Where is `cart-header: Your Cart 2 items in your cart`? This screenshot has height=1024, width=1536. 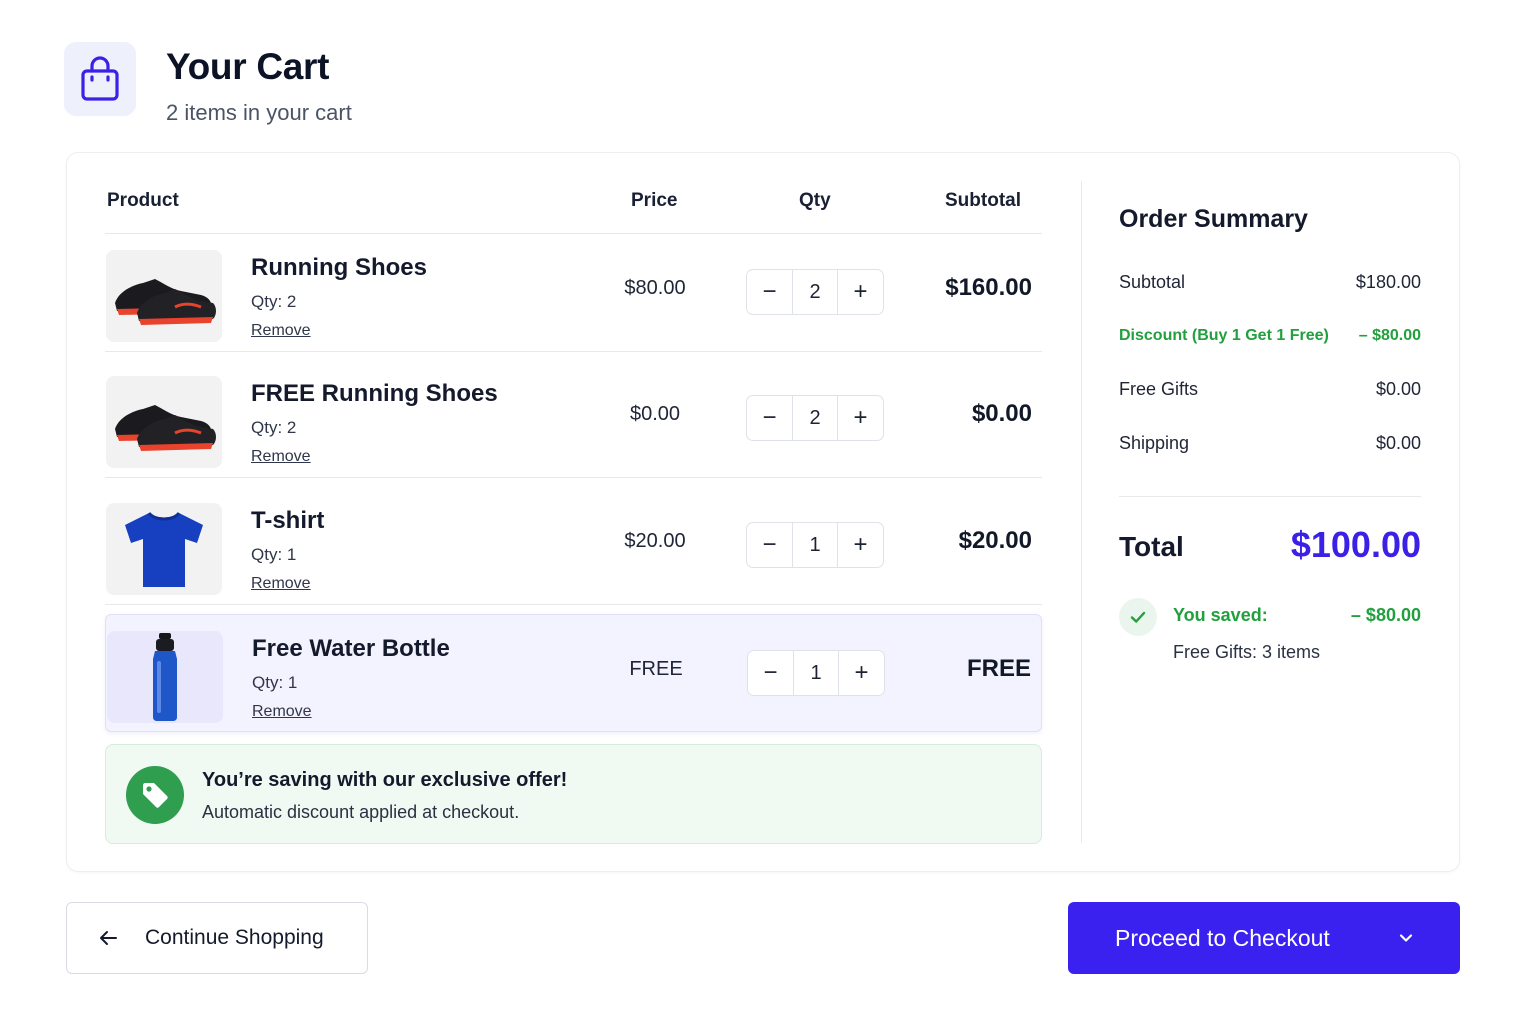
cart-header: Your Cart 2 items in your cart is located at coordinates (364, 87).